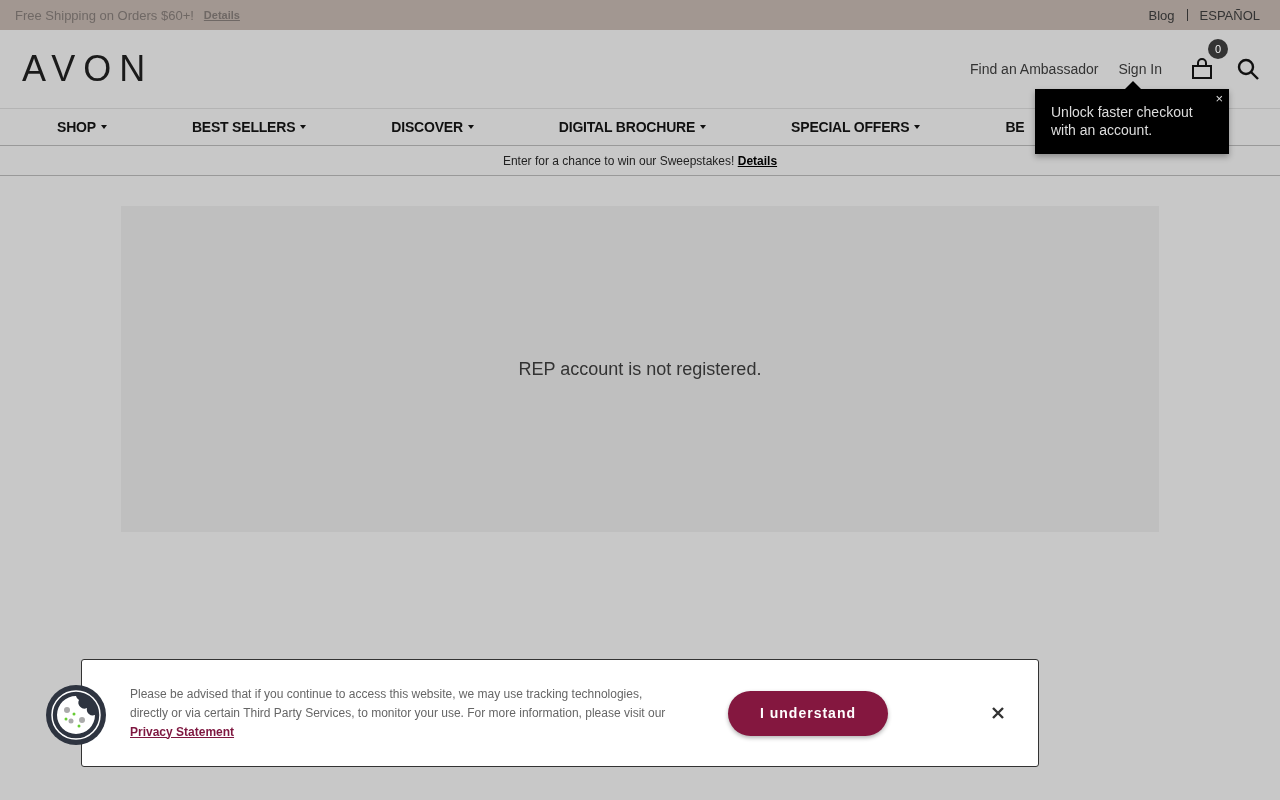  What do you see at coordinates (640, 369) in the screenshot?
I see `error-message: REP account is not registered.` at bounding box center [640, 369].